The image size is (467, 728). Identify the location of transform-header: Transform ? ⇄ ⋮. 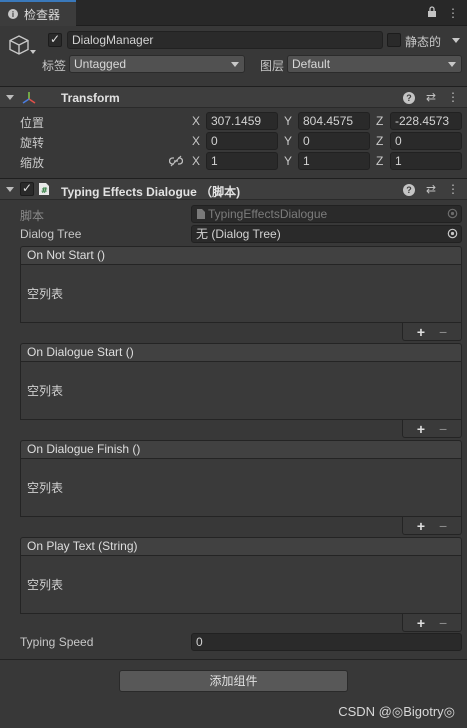
(233, 97).